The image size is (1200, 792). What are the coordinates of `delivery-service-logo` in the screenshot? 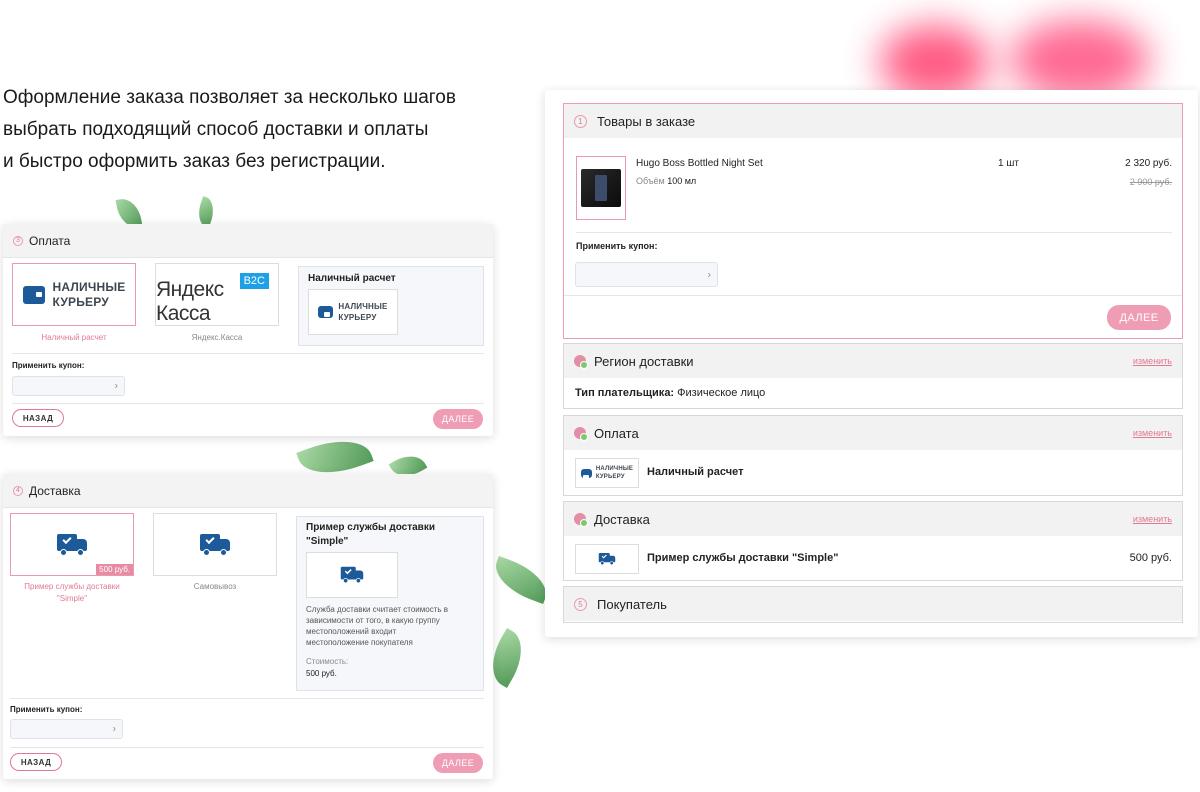 It's located at (607, 559).